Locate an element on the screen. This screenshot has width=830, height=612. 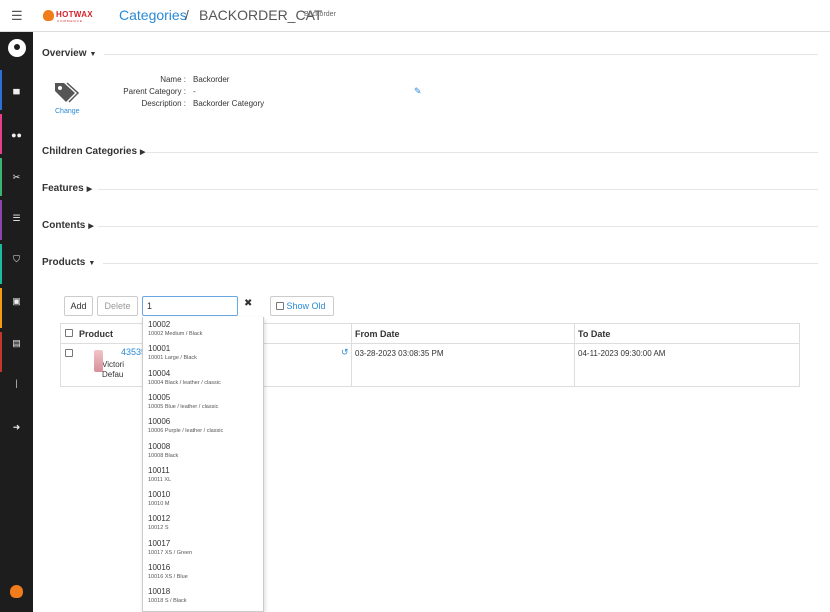
products-title: Products is located at coordinates (64, 262).